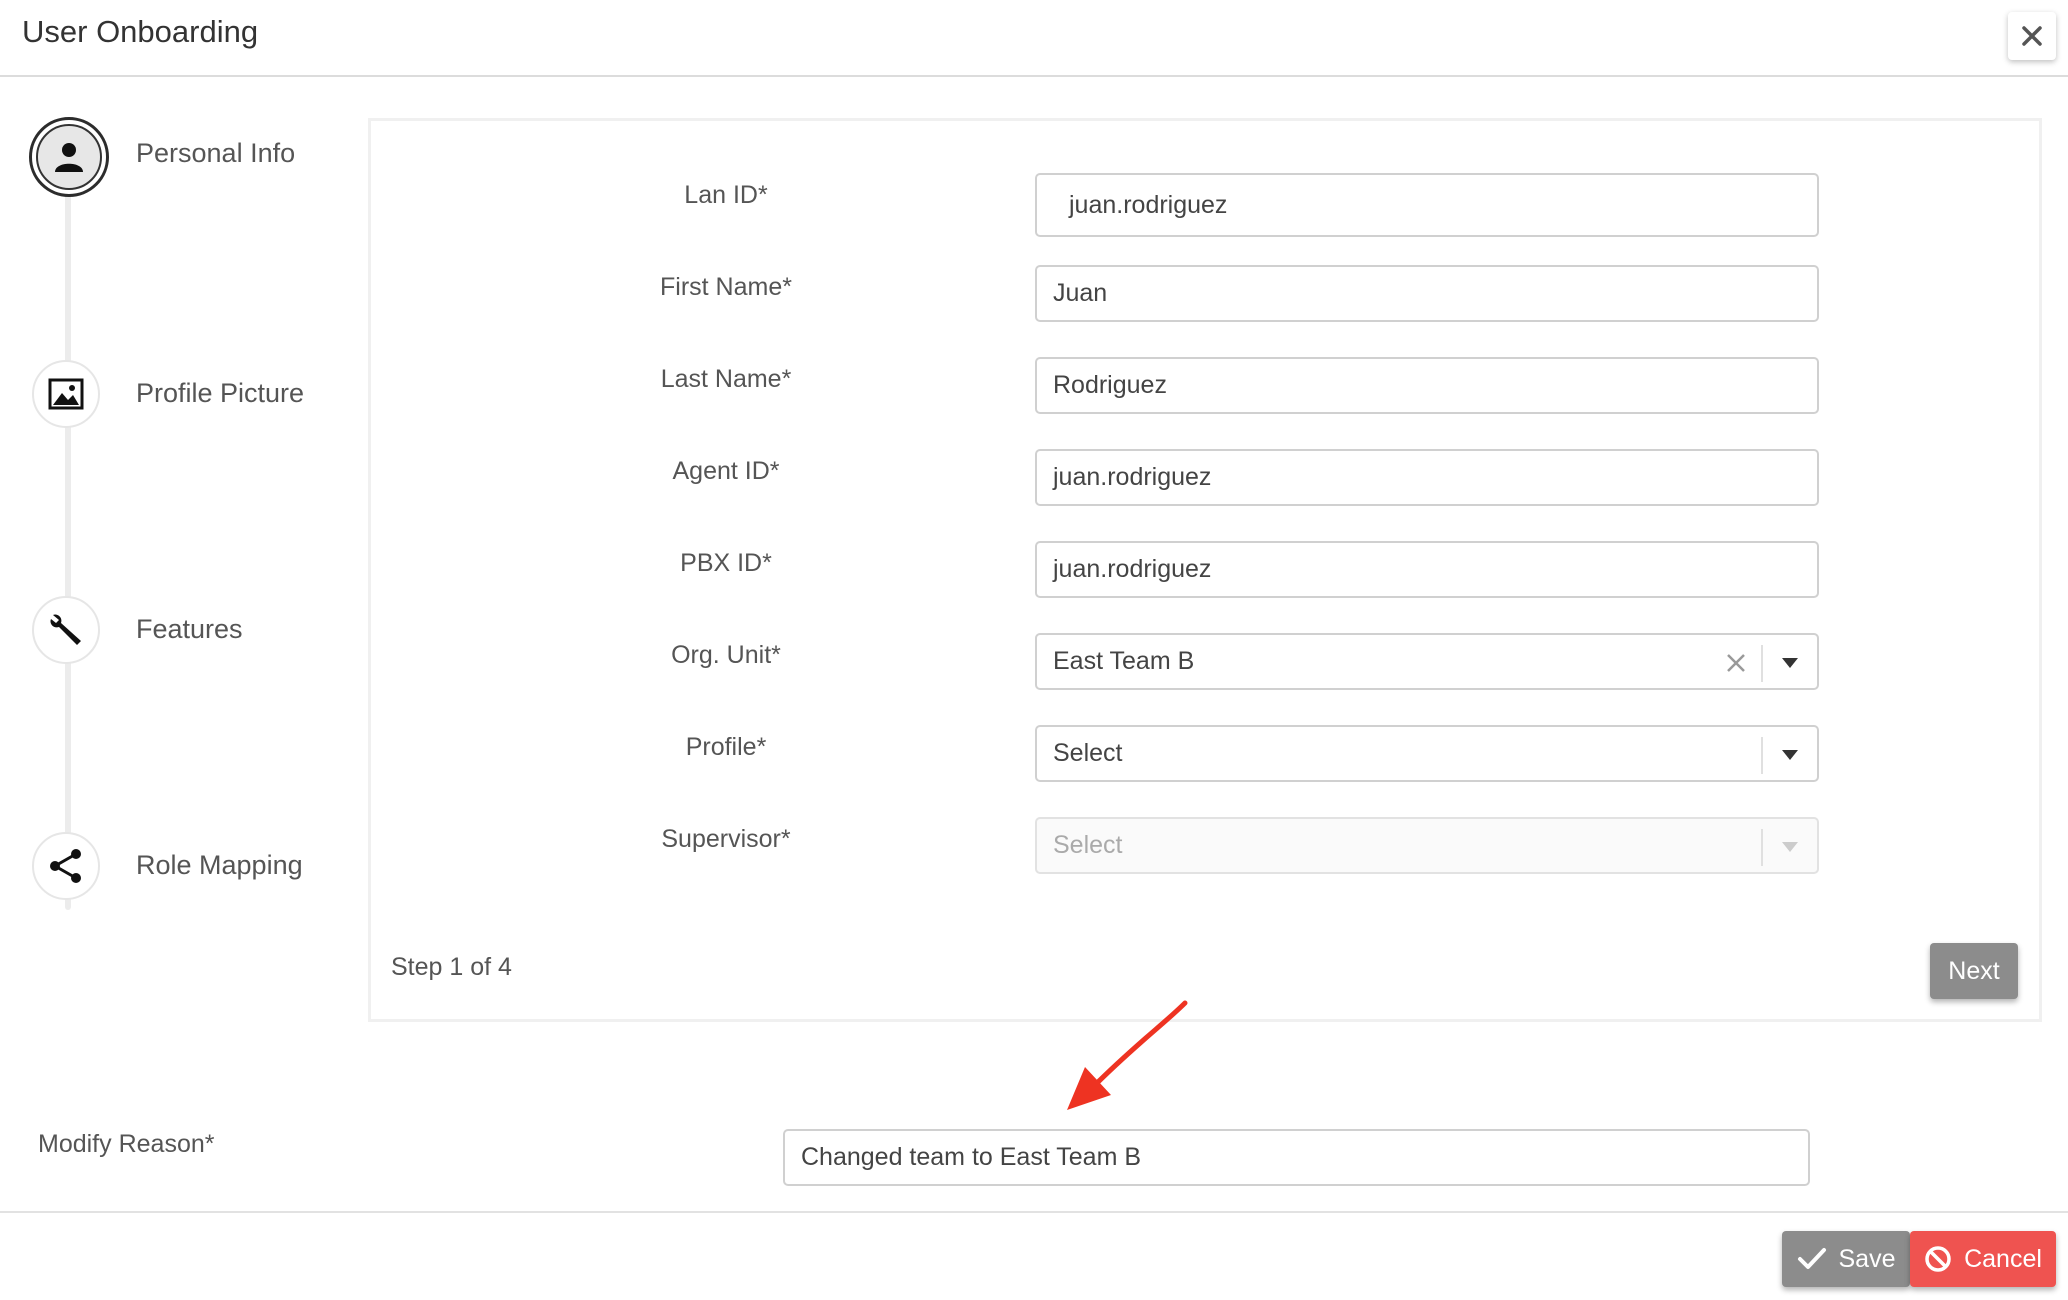 This screenshot has height=1300, width=2068. Describe the element at coordinates (1132, 569) in the screenshot. I see `pbx-id-value: juan.rodriguez` at that location.